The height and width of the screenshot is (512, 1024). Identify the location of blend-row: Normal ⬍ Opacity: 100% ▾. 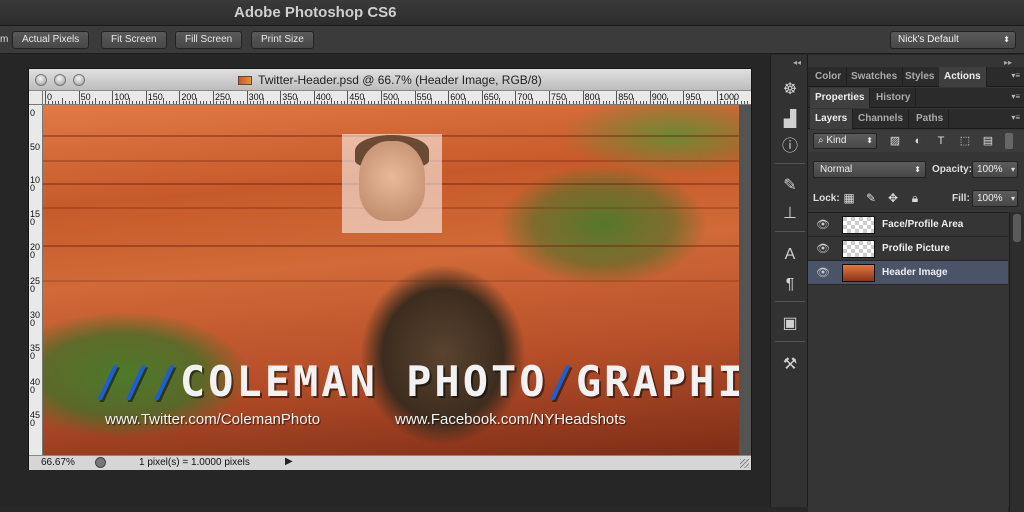
(916, 170).